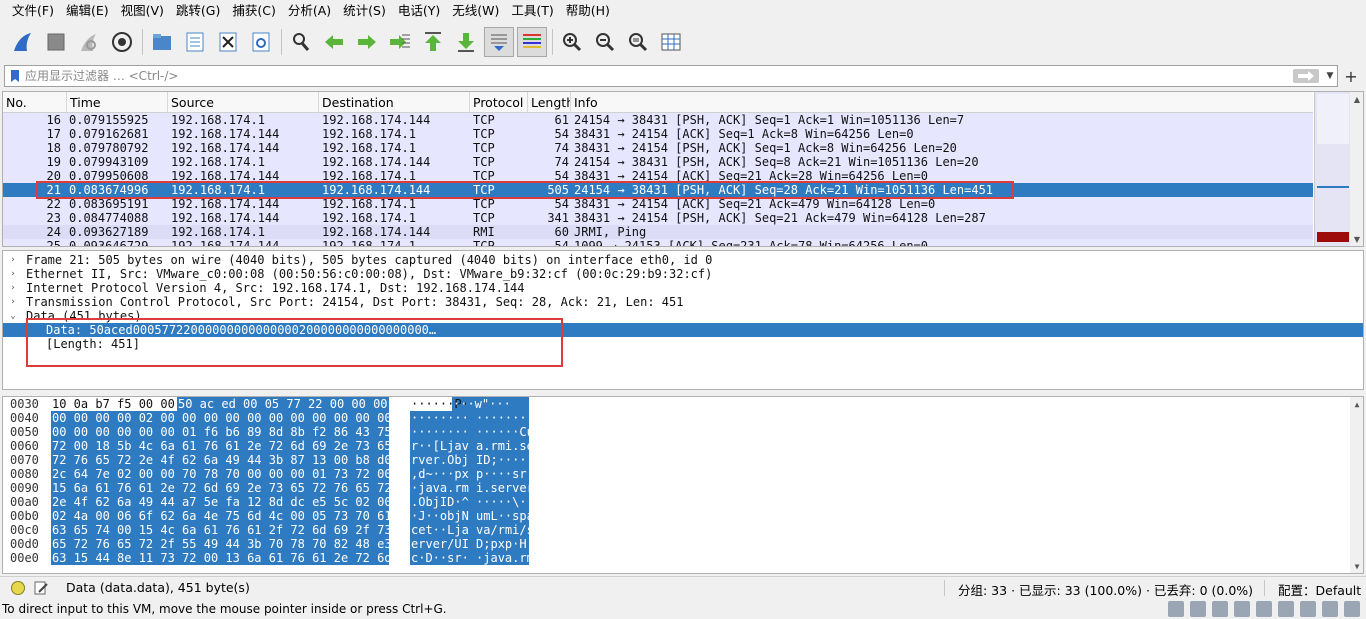  What do you see at coordinates (33, 11) in the screenshot?
I see `menu-file: 文件(F)` at bounding box center [33, 11].